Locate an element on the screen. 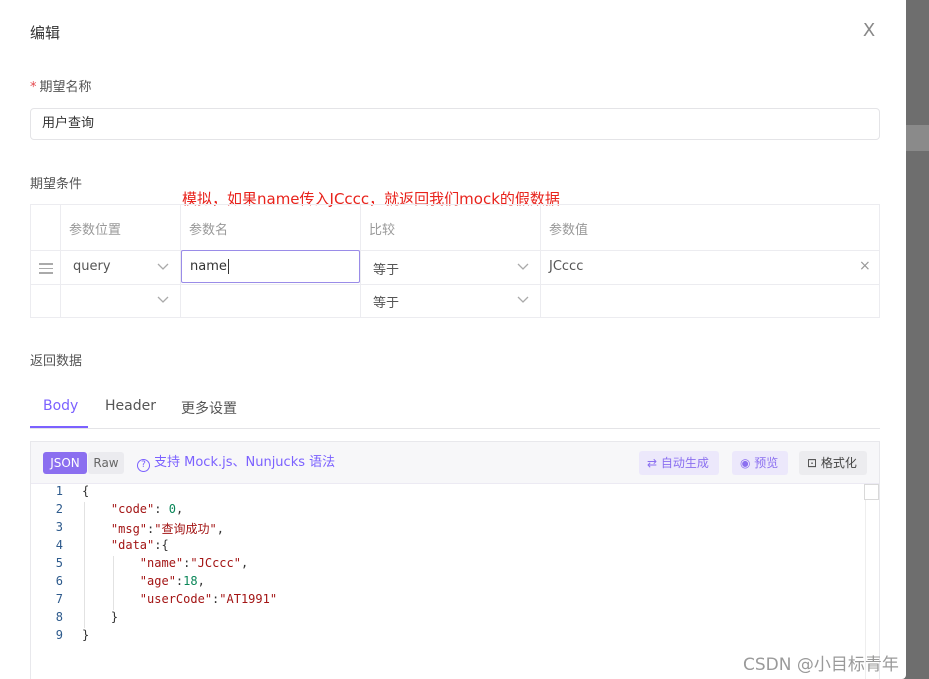  code-line: "name":"JCccc", is located at coordinates (194, 563).